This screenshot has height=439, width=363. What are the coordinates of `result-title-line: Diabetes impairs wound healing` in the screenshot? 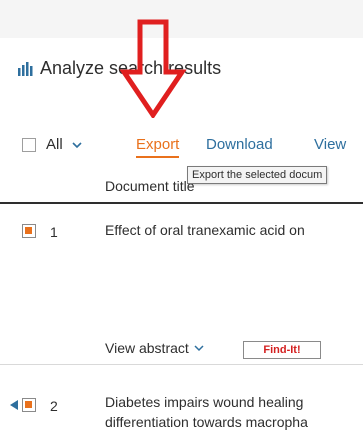 It's located at (204, 402).